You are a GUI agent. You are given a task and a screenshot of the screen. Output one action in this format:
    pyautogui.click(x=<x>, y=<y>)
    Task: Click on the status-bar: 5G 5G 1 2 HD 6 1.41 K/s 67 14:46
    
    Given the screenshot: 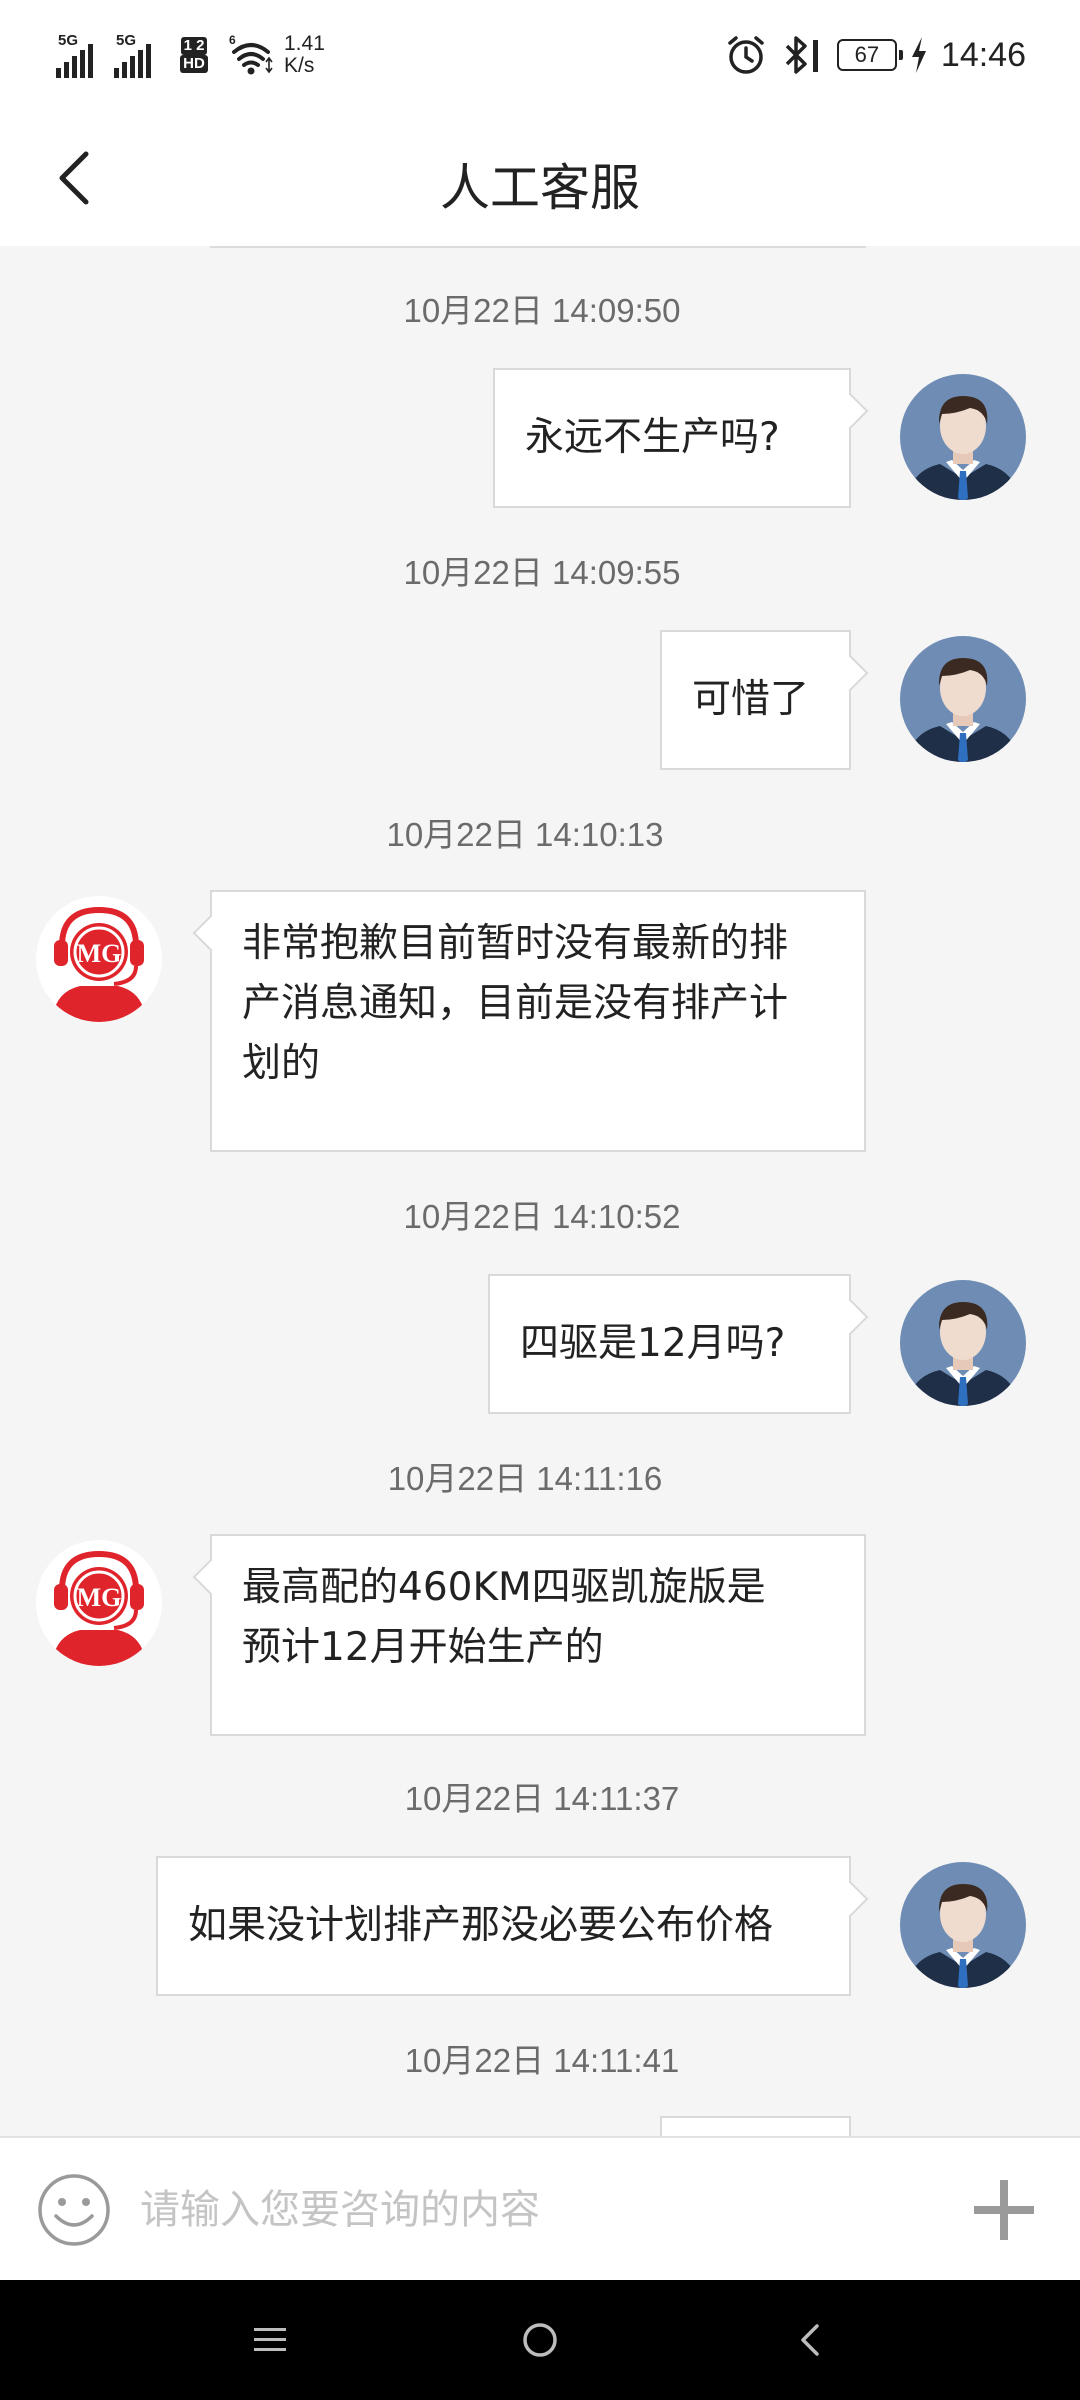 What is the action you would take?
    pyautogui.click(x=540, y=55)
    